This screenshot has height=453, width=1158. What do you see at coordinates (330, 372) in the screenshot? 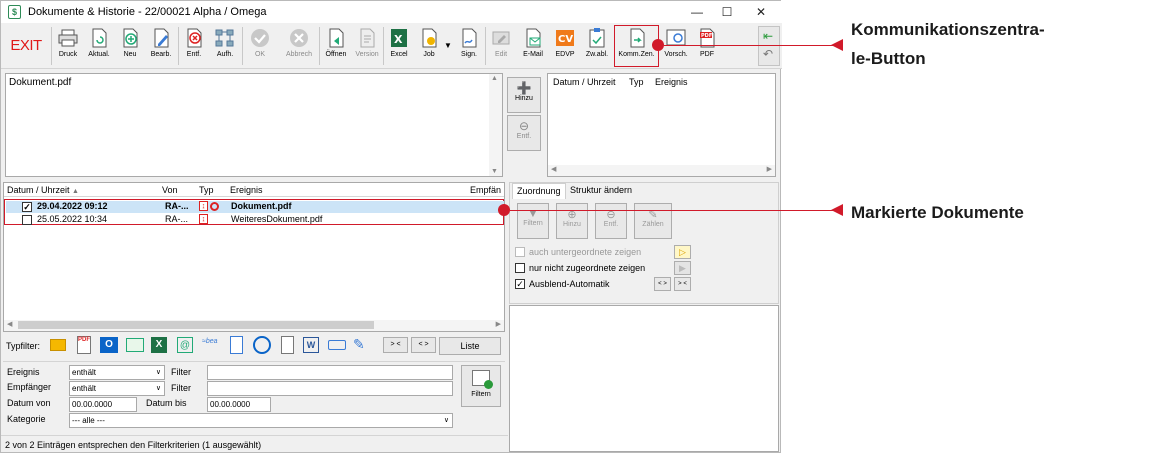
I see `event-filter-input` at bounding box center [330, 372].